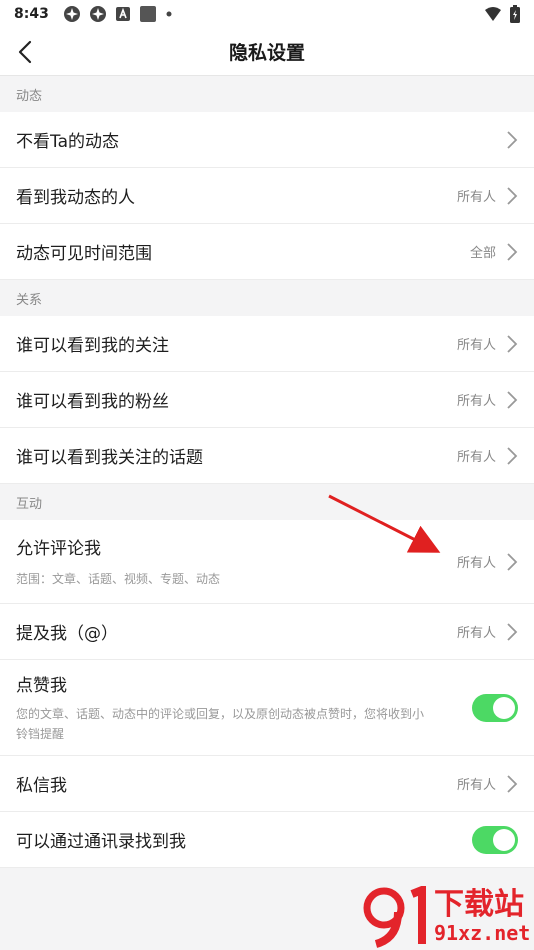 This screenshot has height=950, width=534. I want to click on row-find-by-contacts: 可以通过通讯录找到我, so click(267, 840).